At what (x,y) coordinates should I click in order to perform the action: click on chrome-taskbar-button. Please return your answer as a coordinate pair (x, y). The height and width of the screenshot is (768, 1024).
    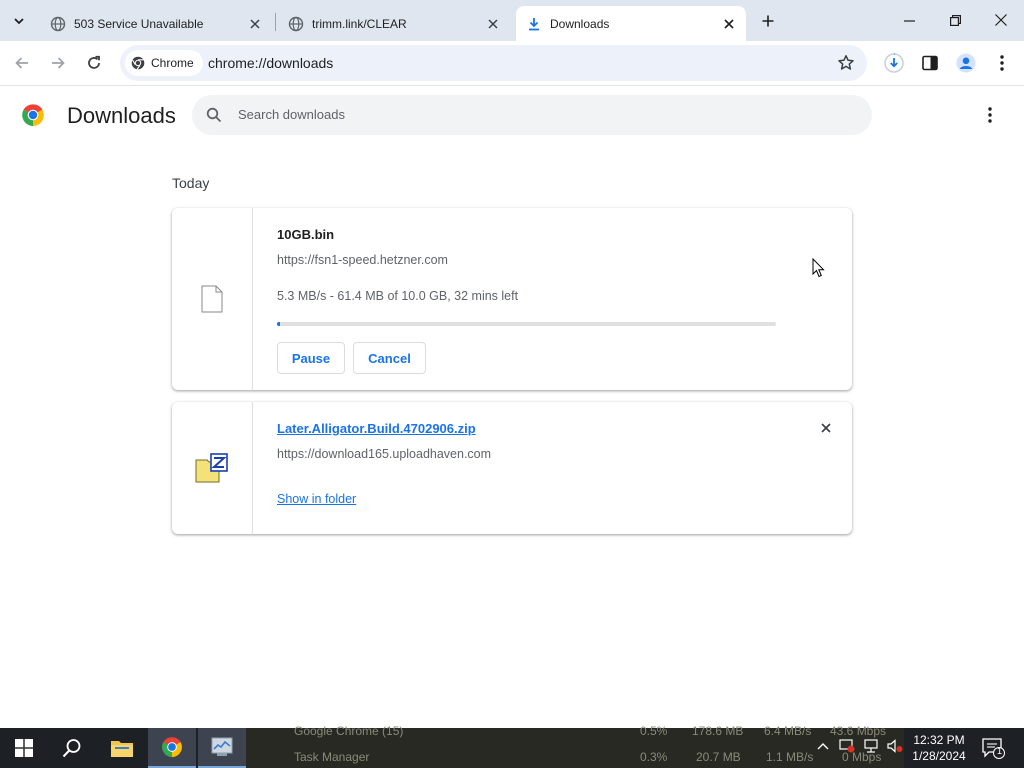
    Looking at the image, I should click on (172, 748).